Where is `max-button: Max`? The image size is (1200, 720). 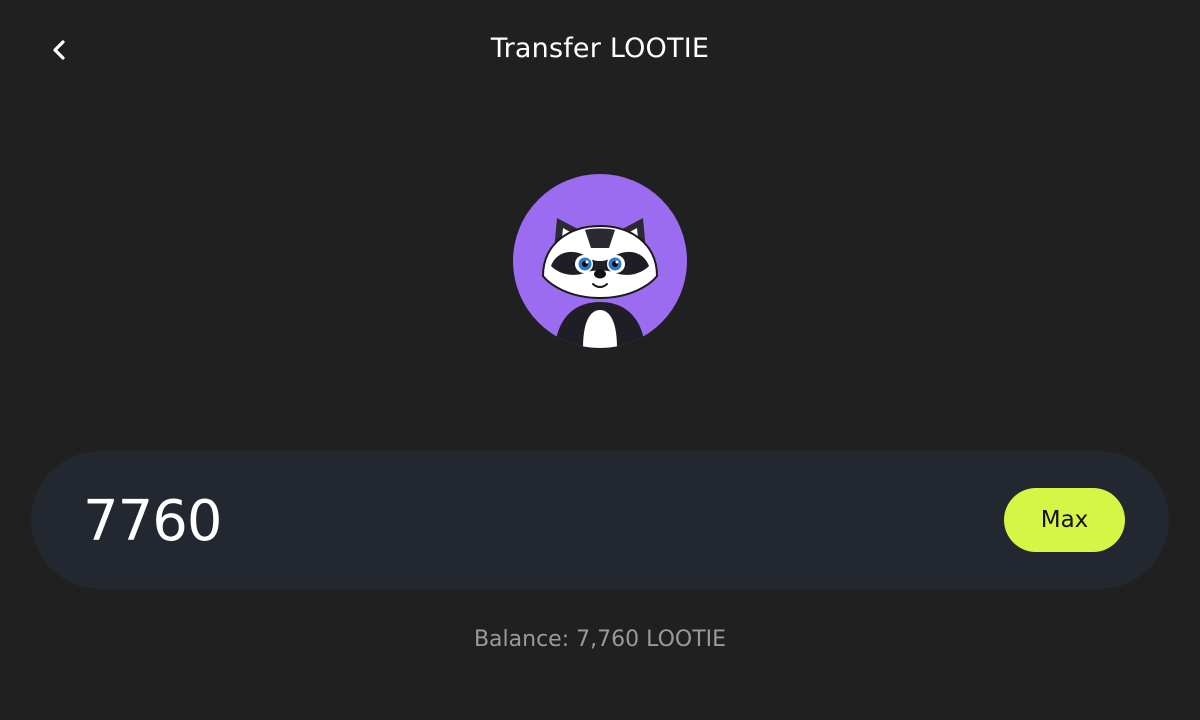
max-button: Max is located at coordinates (1064, 520).